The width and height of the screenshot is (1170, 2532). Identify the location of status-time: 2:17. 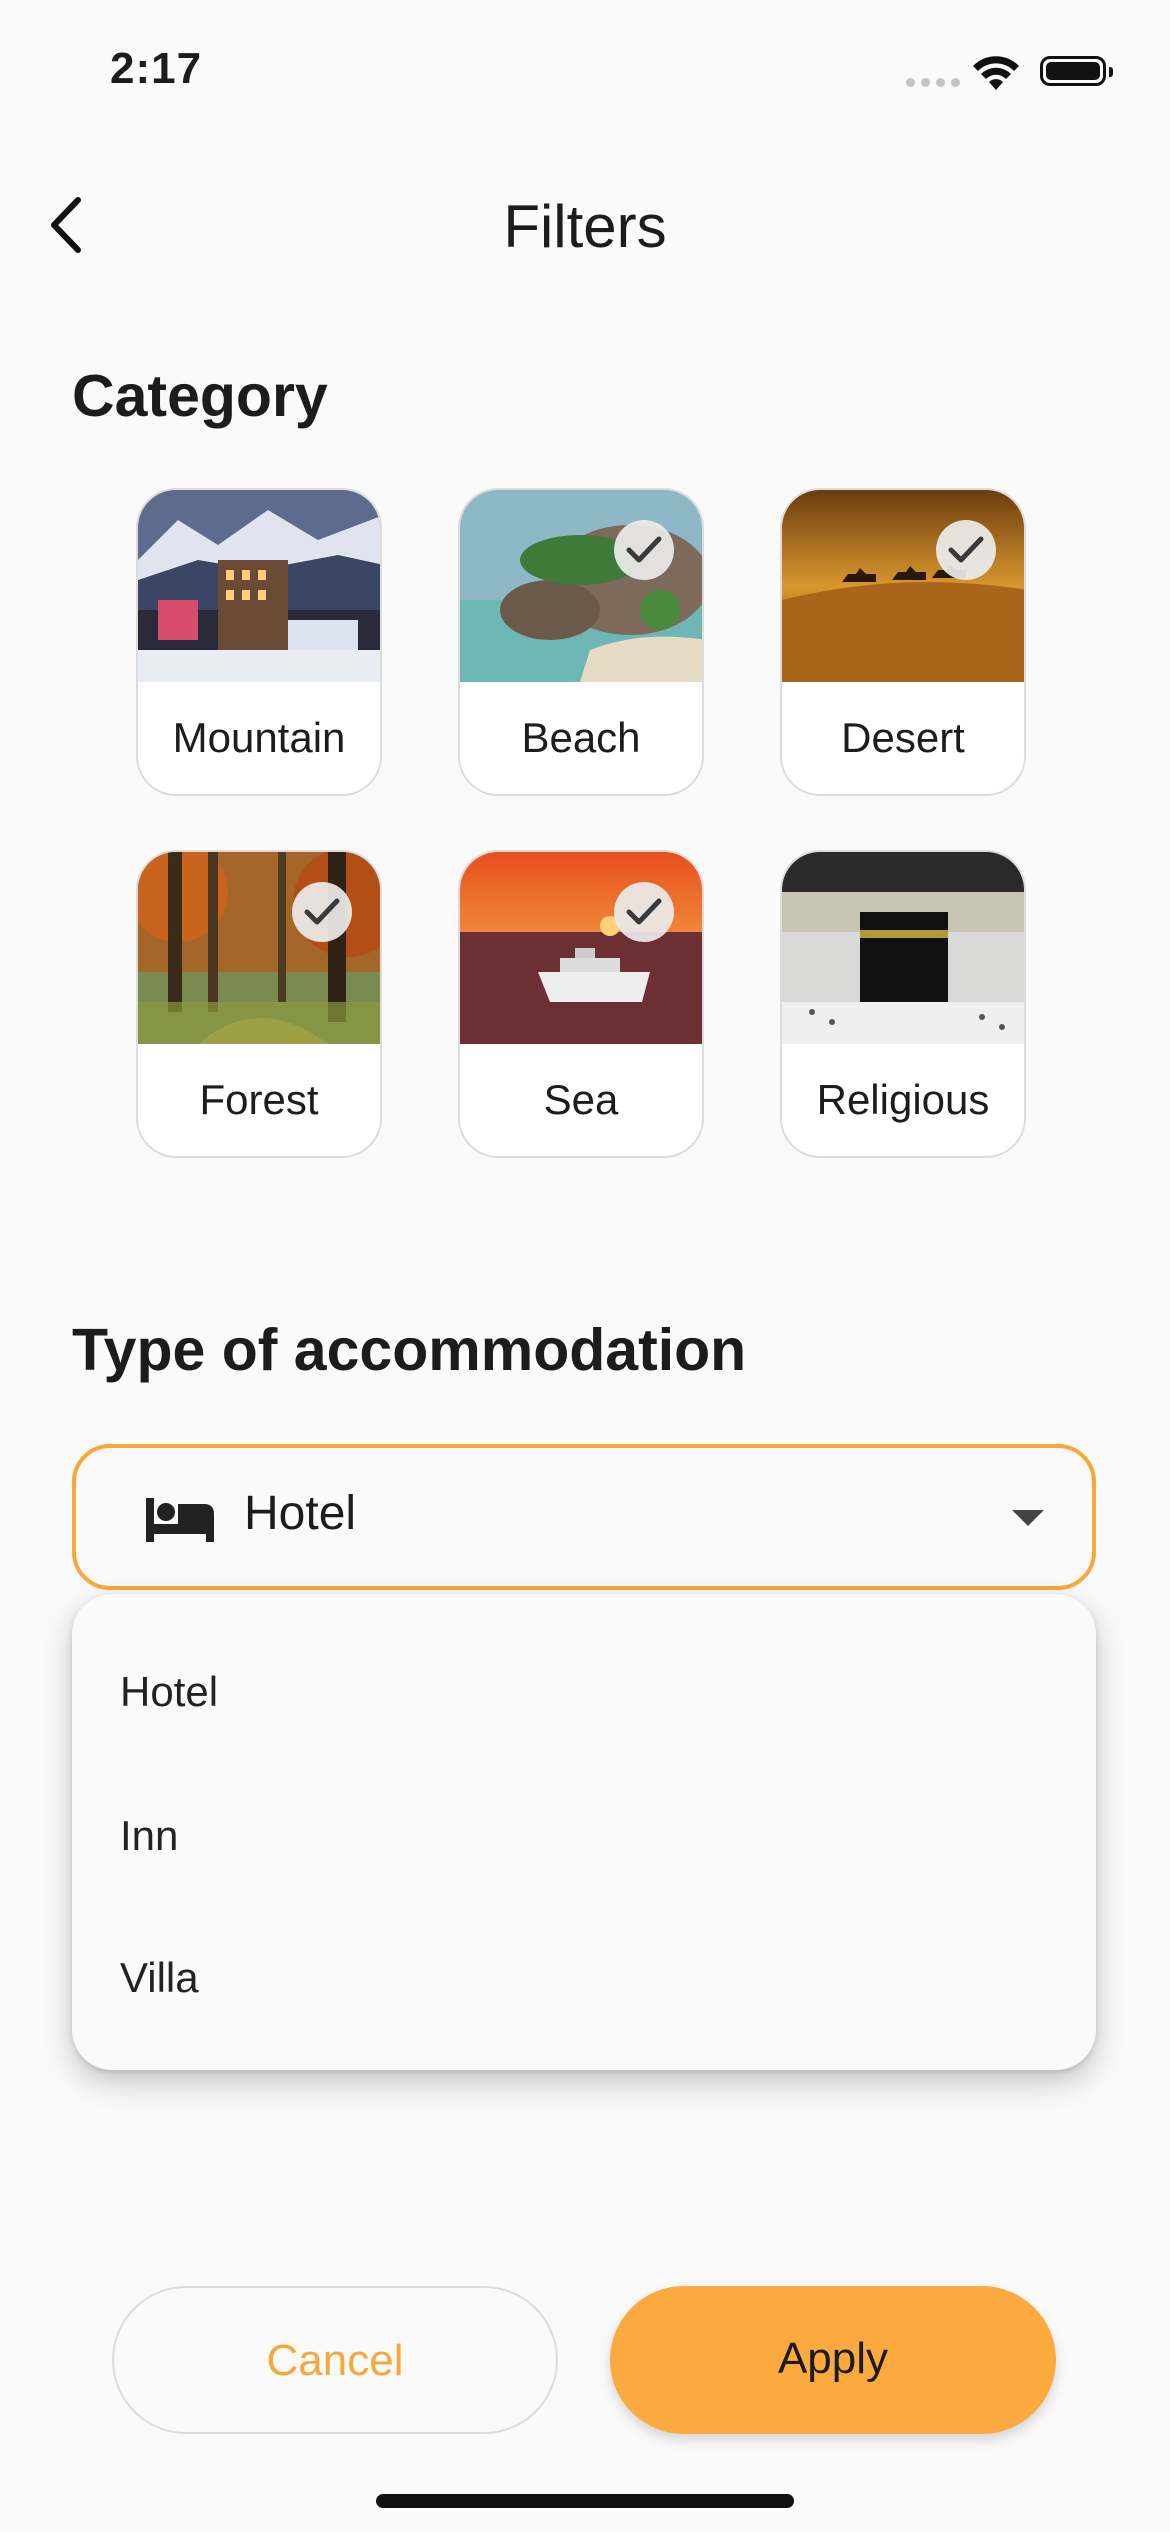
(156, 68).